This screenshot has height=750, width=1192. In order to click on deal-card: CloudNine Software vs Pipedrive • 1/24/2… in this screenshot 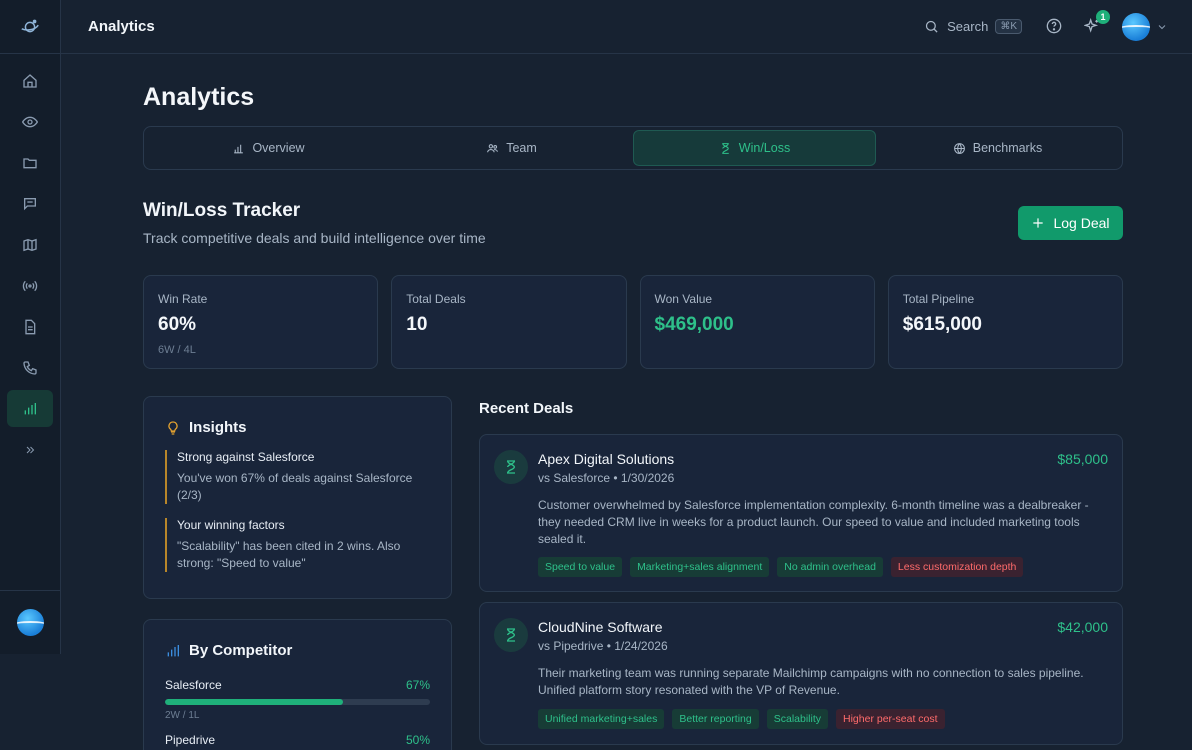, I will do `click(801, 673)`.